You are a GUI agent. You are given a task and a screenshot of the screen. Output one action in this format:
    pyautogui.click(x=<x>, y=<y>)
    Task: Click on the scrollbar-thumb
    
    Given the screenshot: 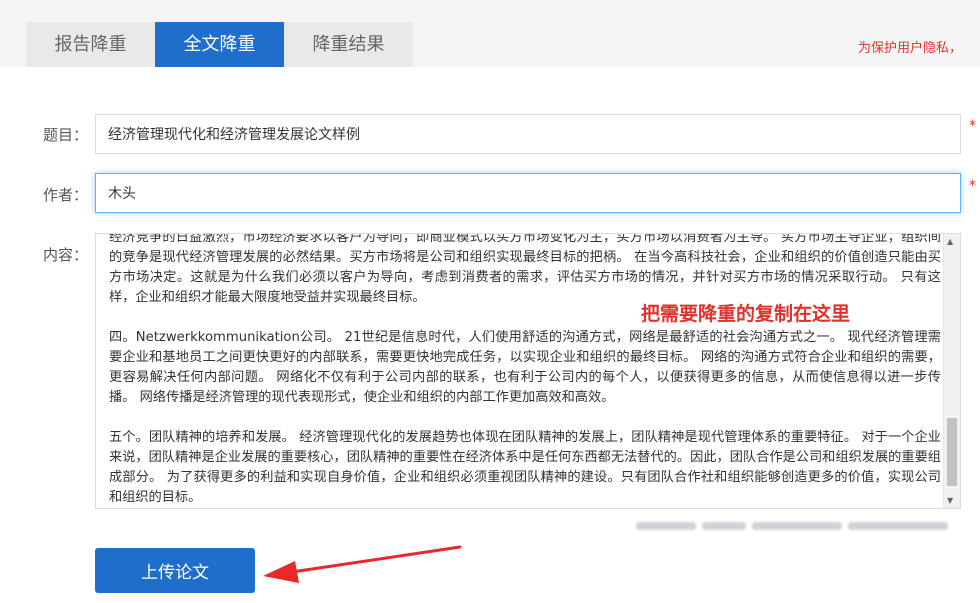 What is the action you would take?
    pyautogui.click(x=952, y=452)
    